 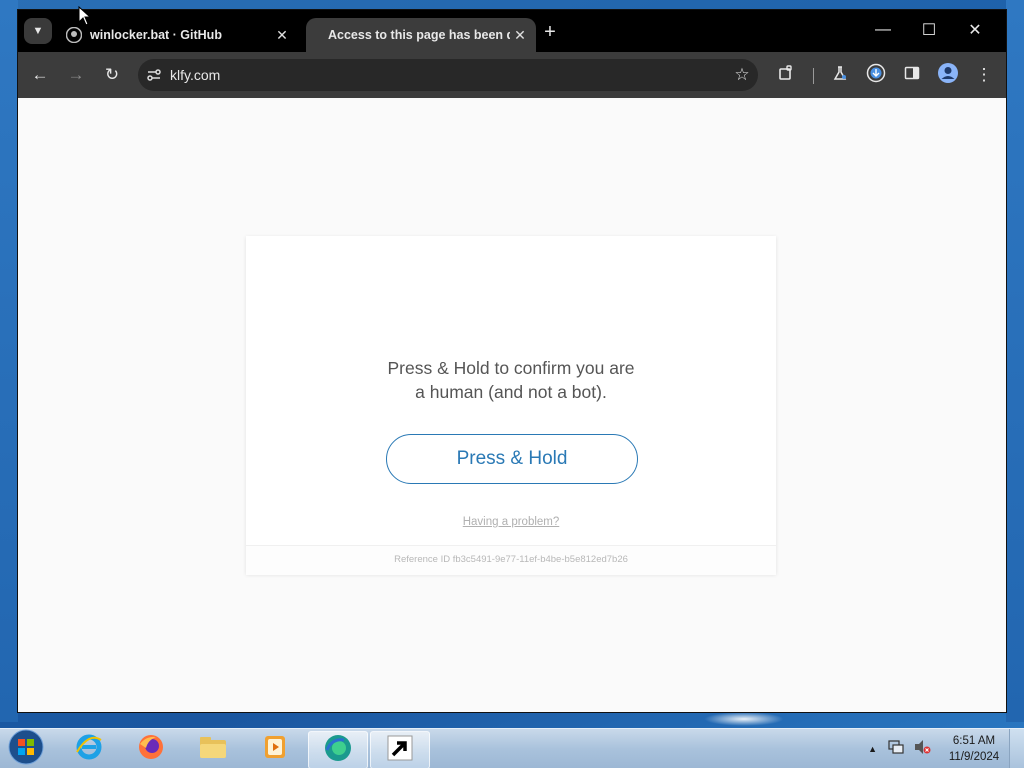 I want to click on flask-icon, so click(x=840, y=75).